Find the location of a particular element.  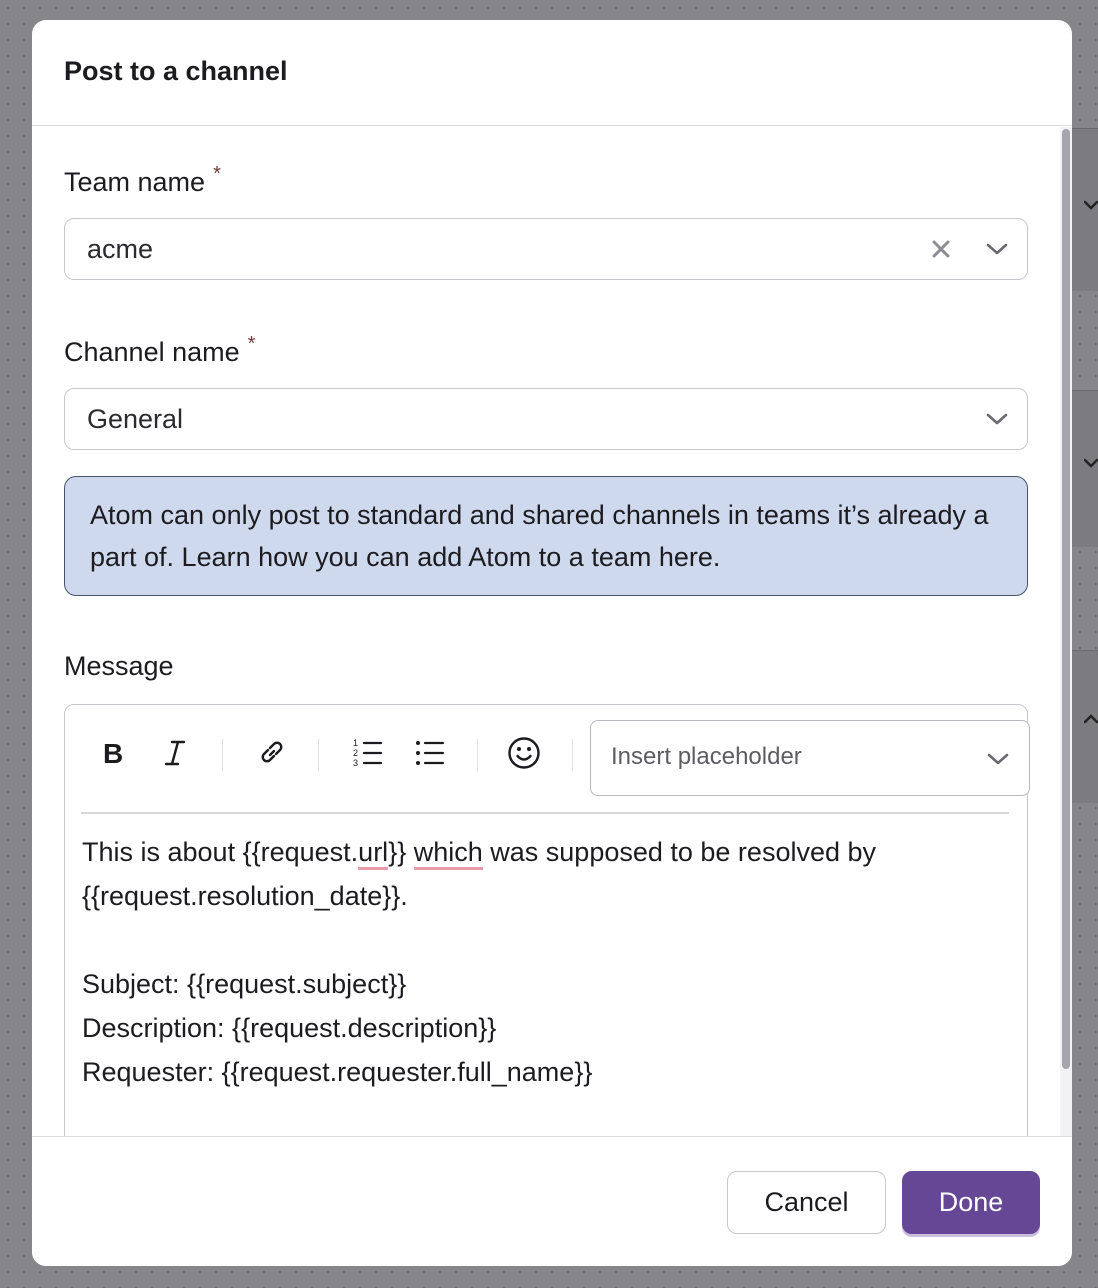

italic-icon is located at coordinates (175, 753).